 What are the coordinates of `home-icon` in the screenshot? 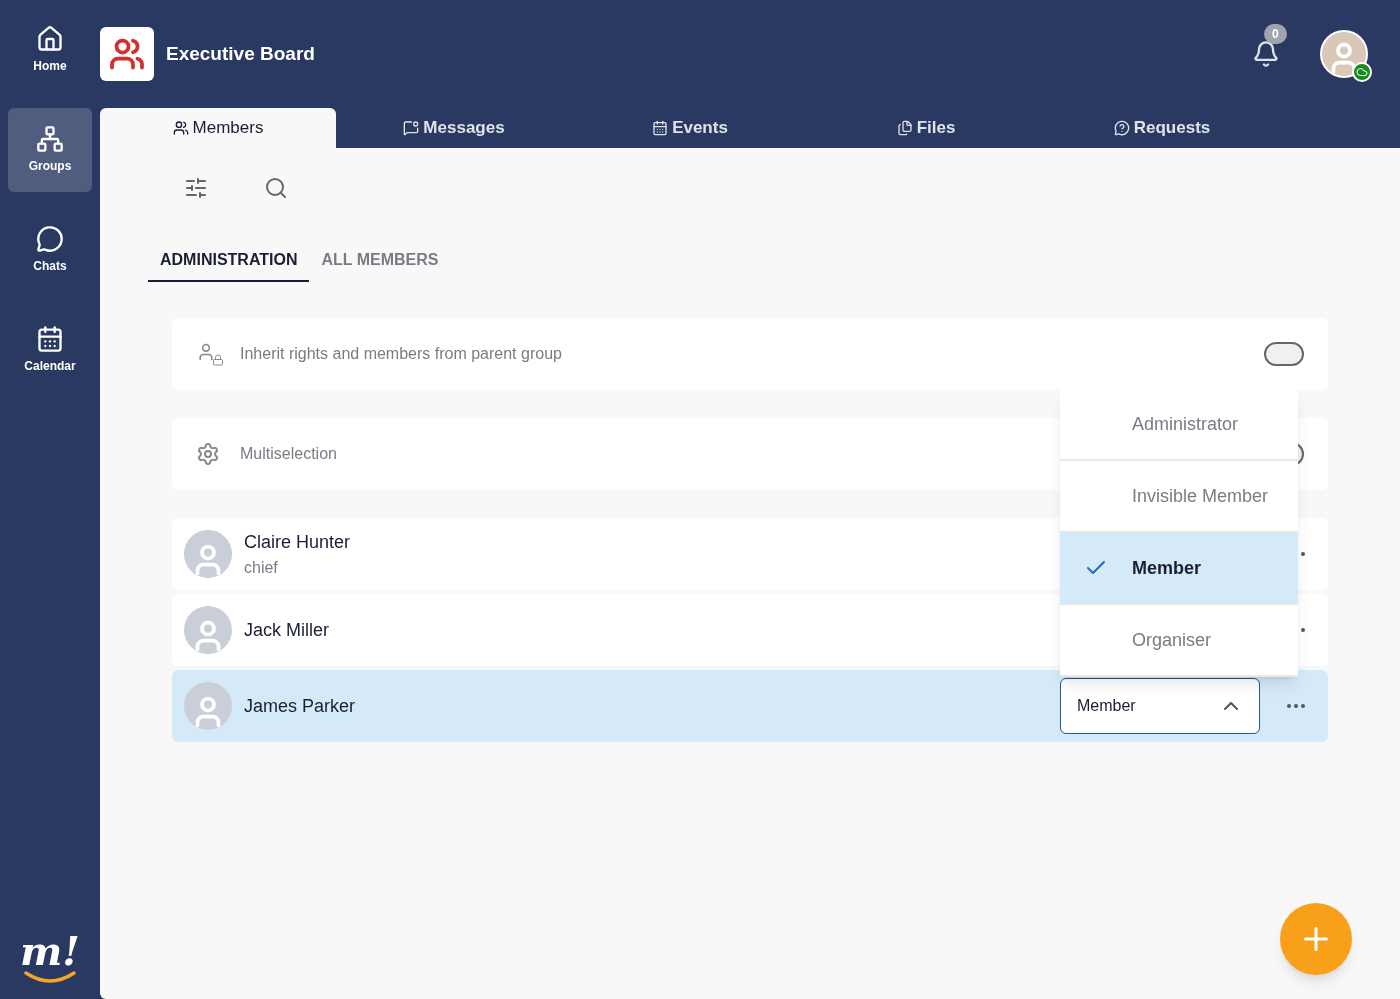 It's located at (50, 39).